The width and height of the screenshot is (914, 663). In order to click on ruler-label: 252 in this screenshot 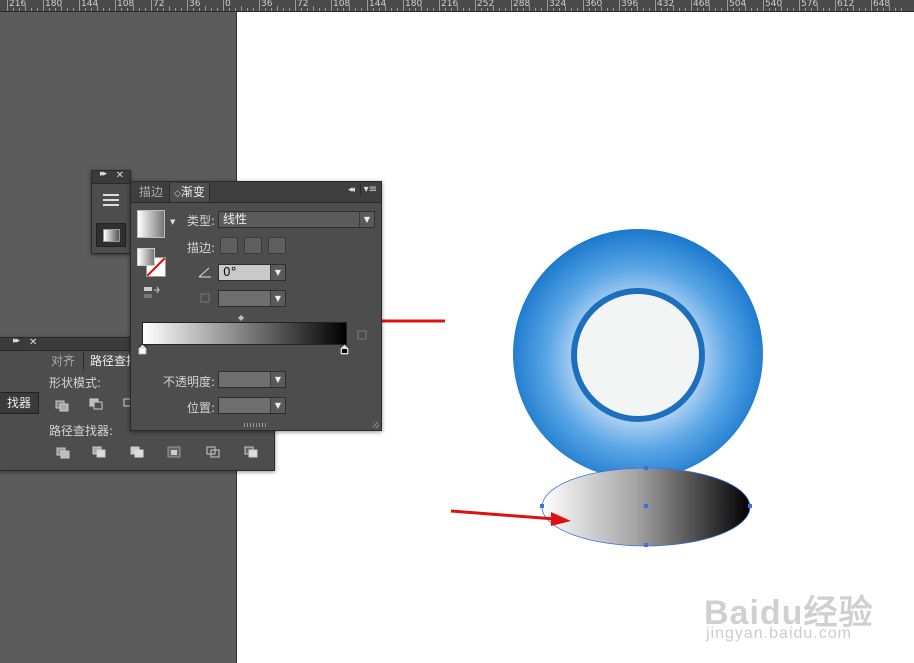, I will do `click(486, 4)`.